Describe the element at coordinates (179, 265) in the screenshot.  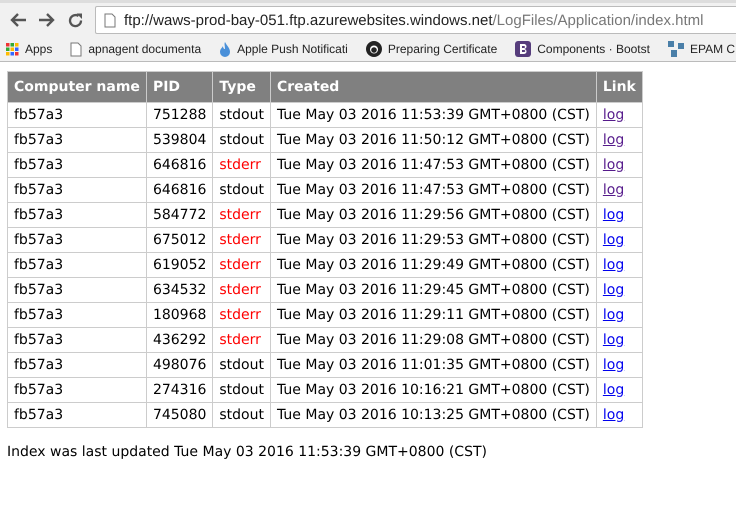
I see `table-cell: 619052` at that location.